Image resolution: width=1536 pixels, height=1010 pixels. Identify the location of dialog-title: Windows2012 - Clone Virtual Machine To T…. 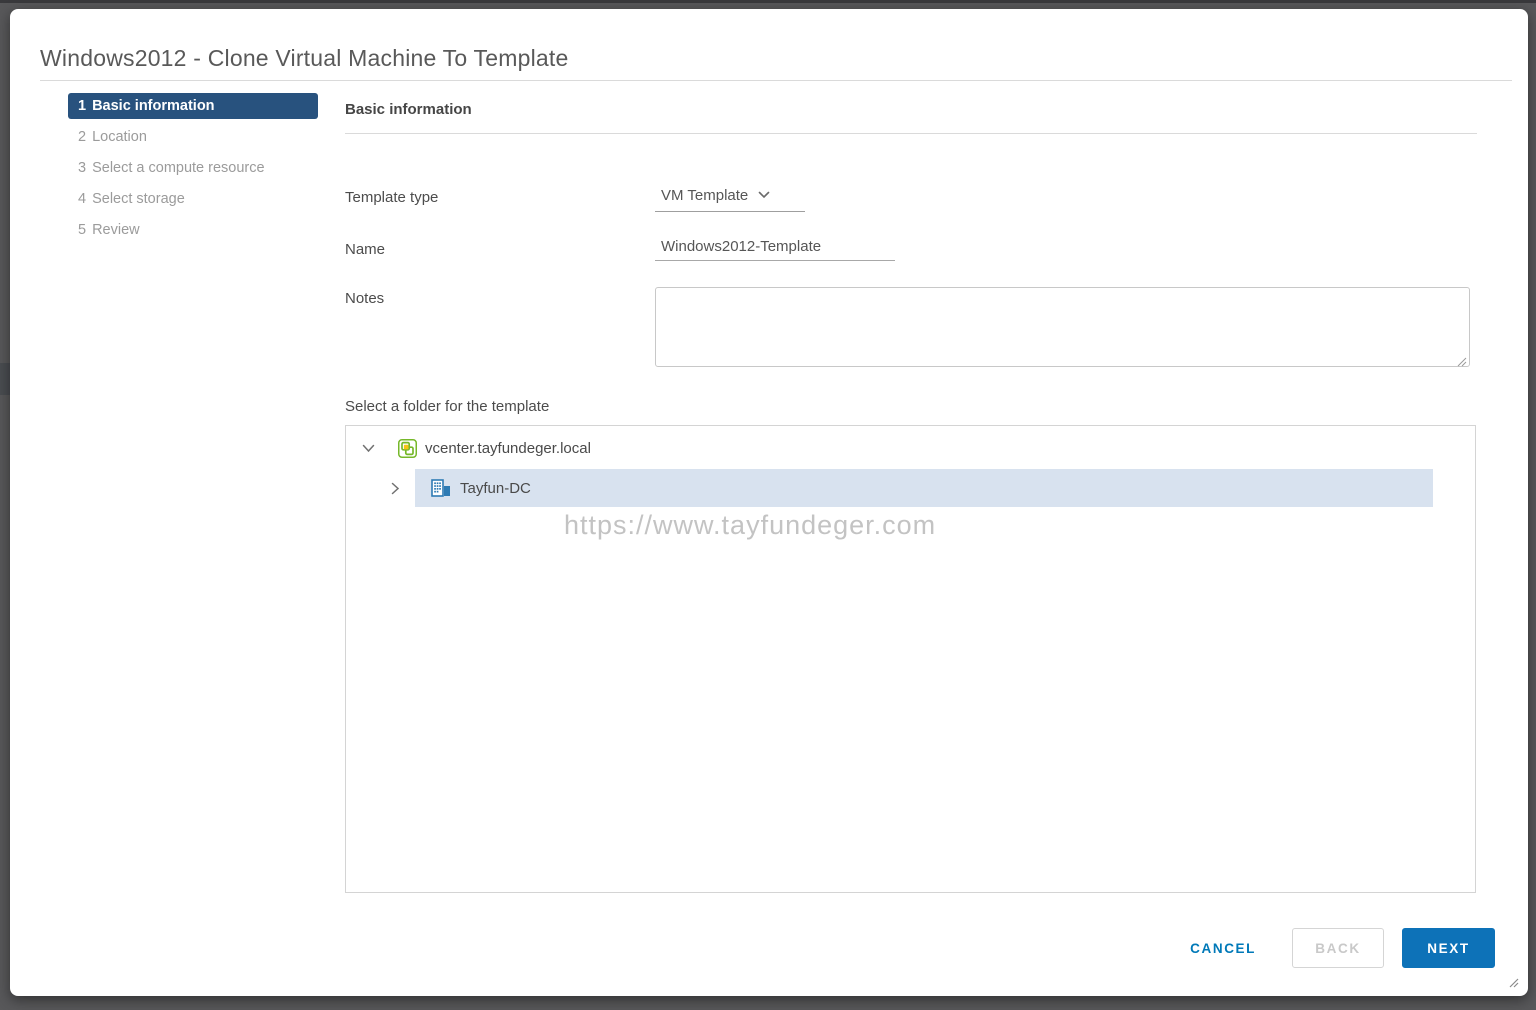
(304, 58).